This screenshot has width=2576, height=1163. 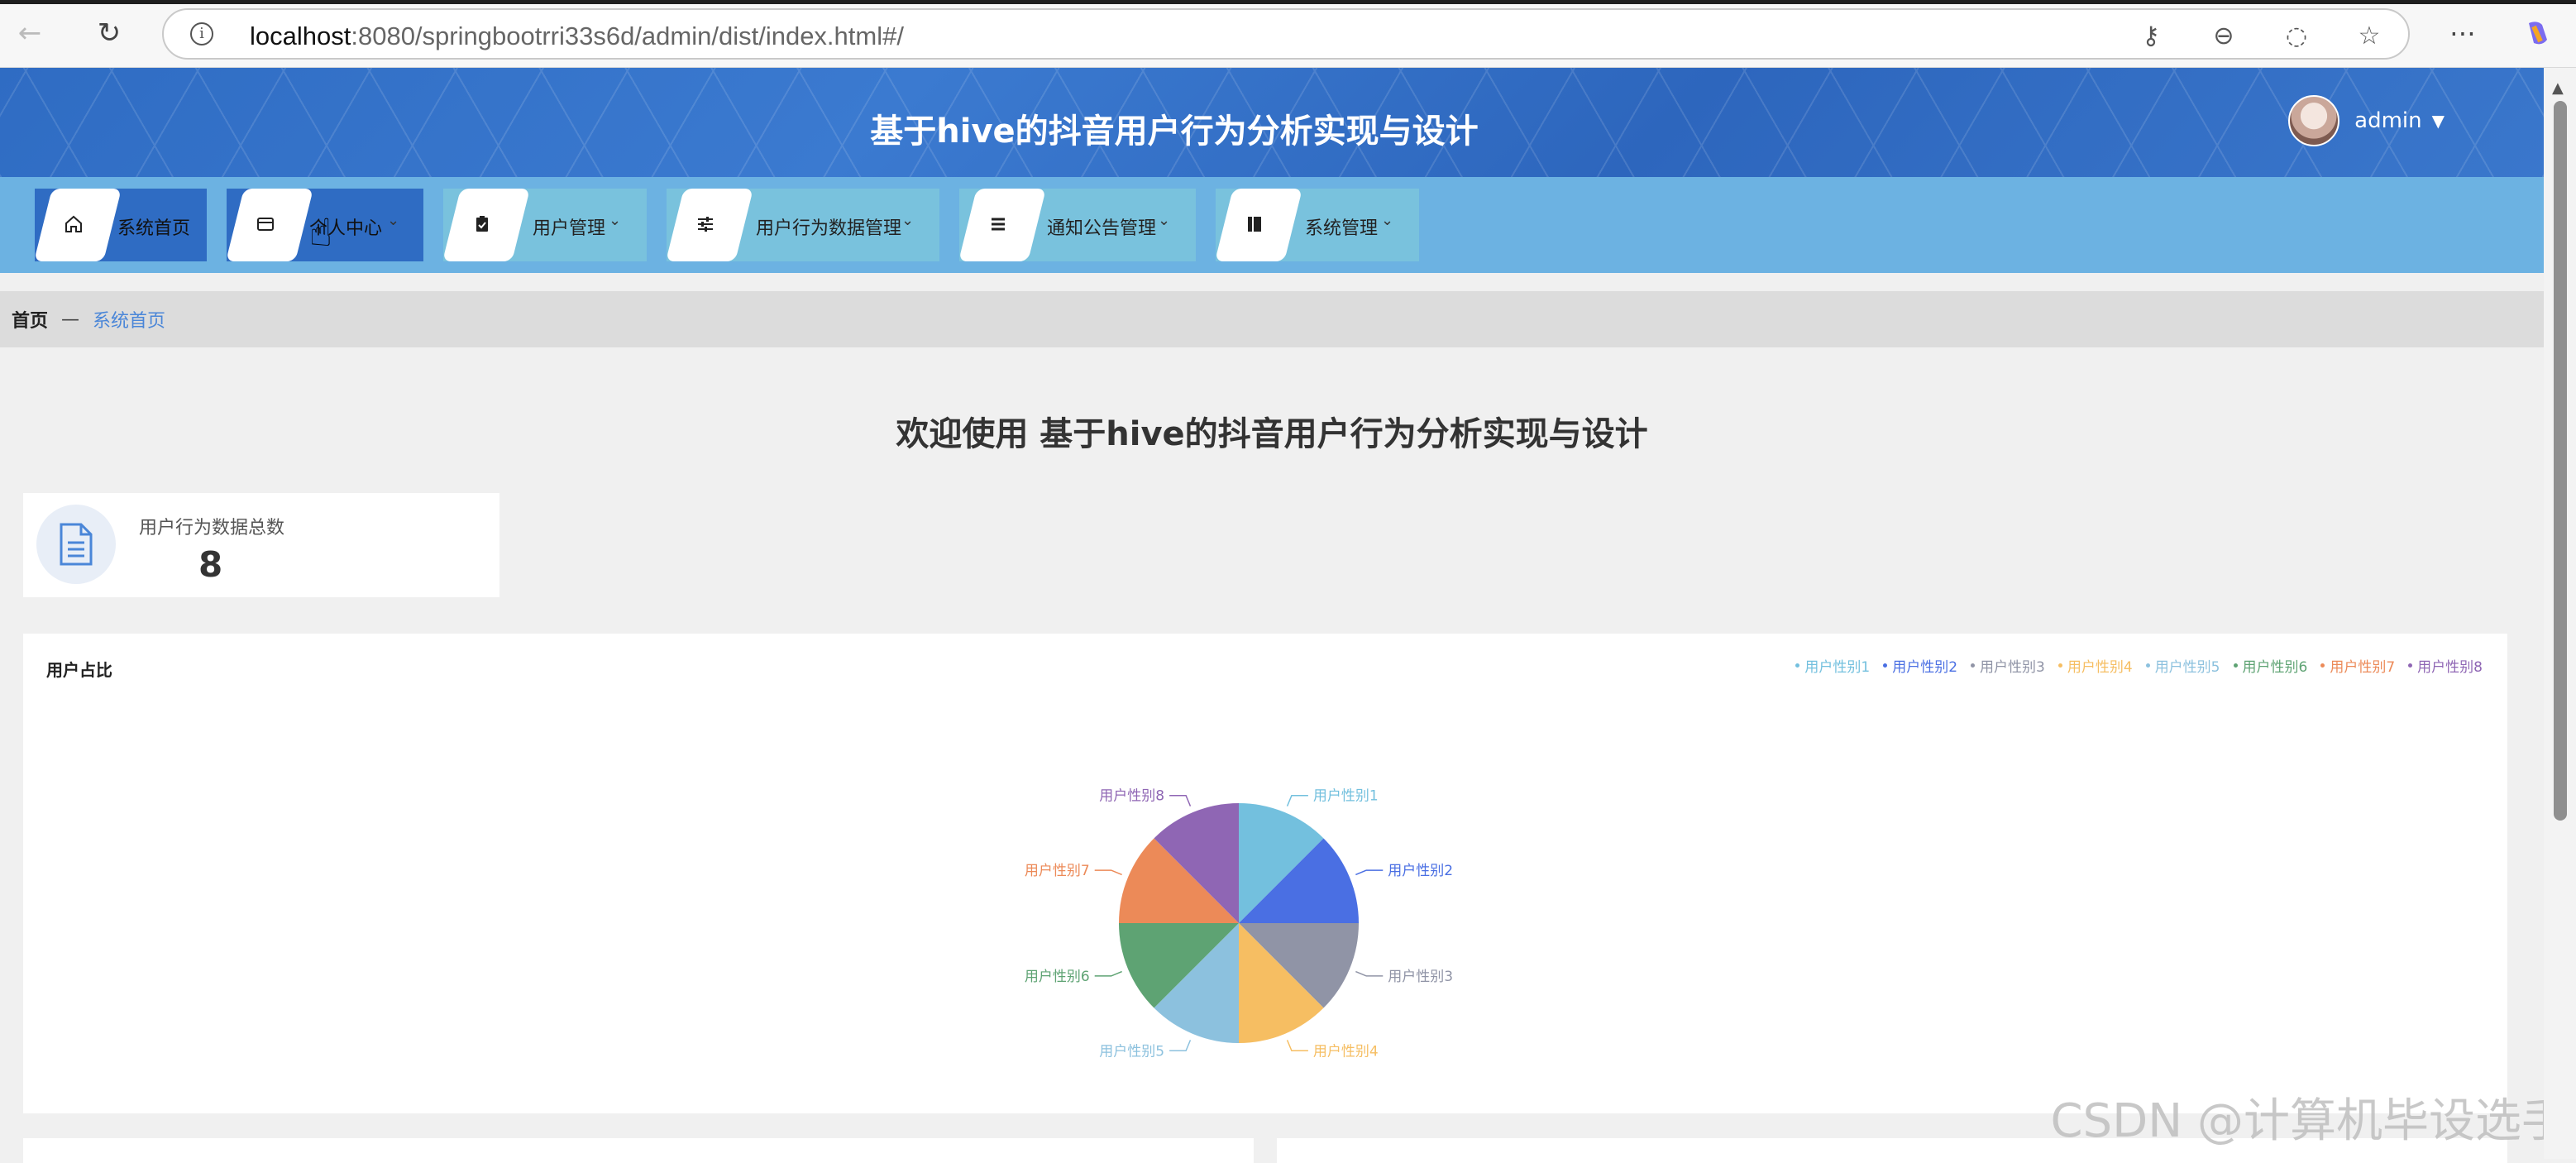 I want to click on legend-label: 用户性别7, so click(x=2363, y=667).